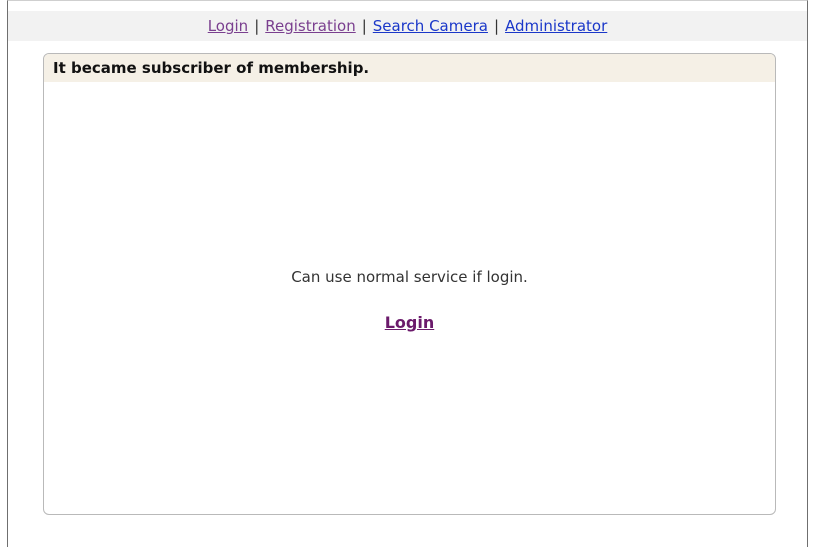  Describe the element at coordinates (228, 26) in the screenshot. I see `nav-login-link: Login` at that location.